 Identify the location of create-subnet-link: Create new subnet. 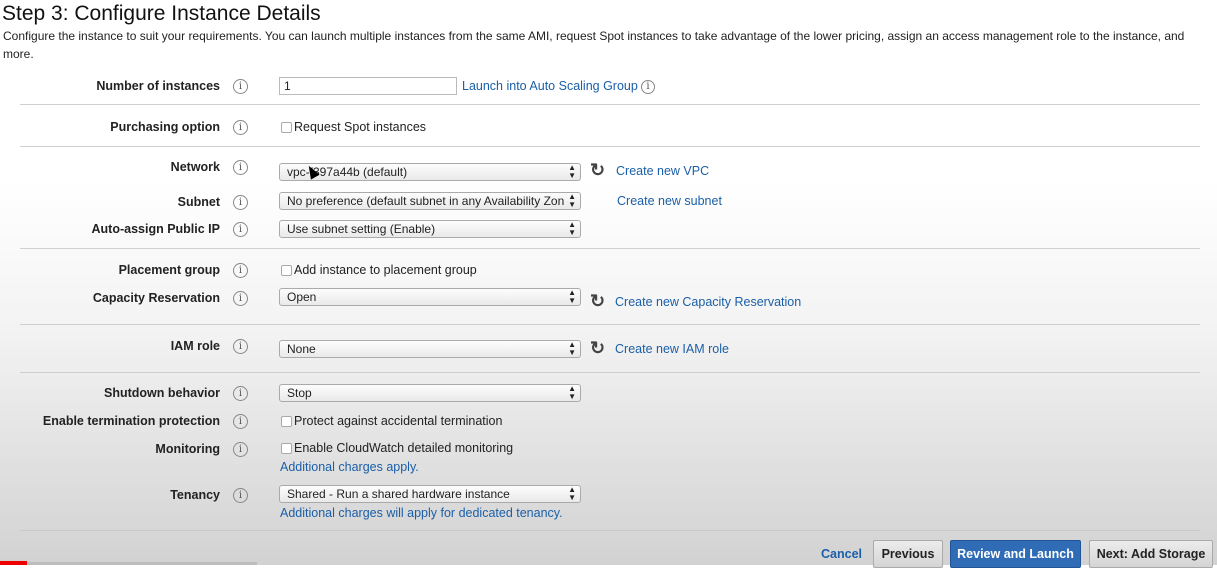
(669, 201).